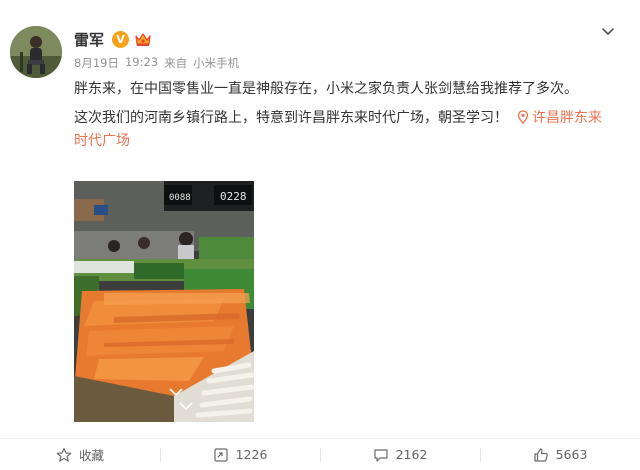  I want to click on verified-badge: V, so click(121, 39).